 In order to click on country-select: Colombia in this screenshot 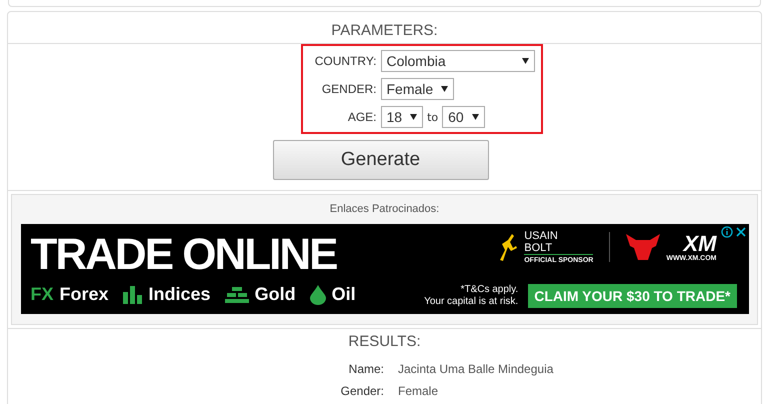, I will do `click(457, 61)`.